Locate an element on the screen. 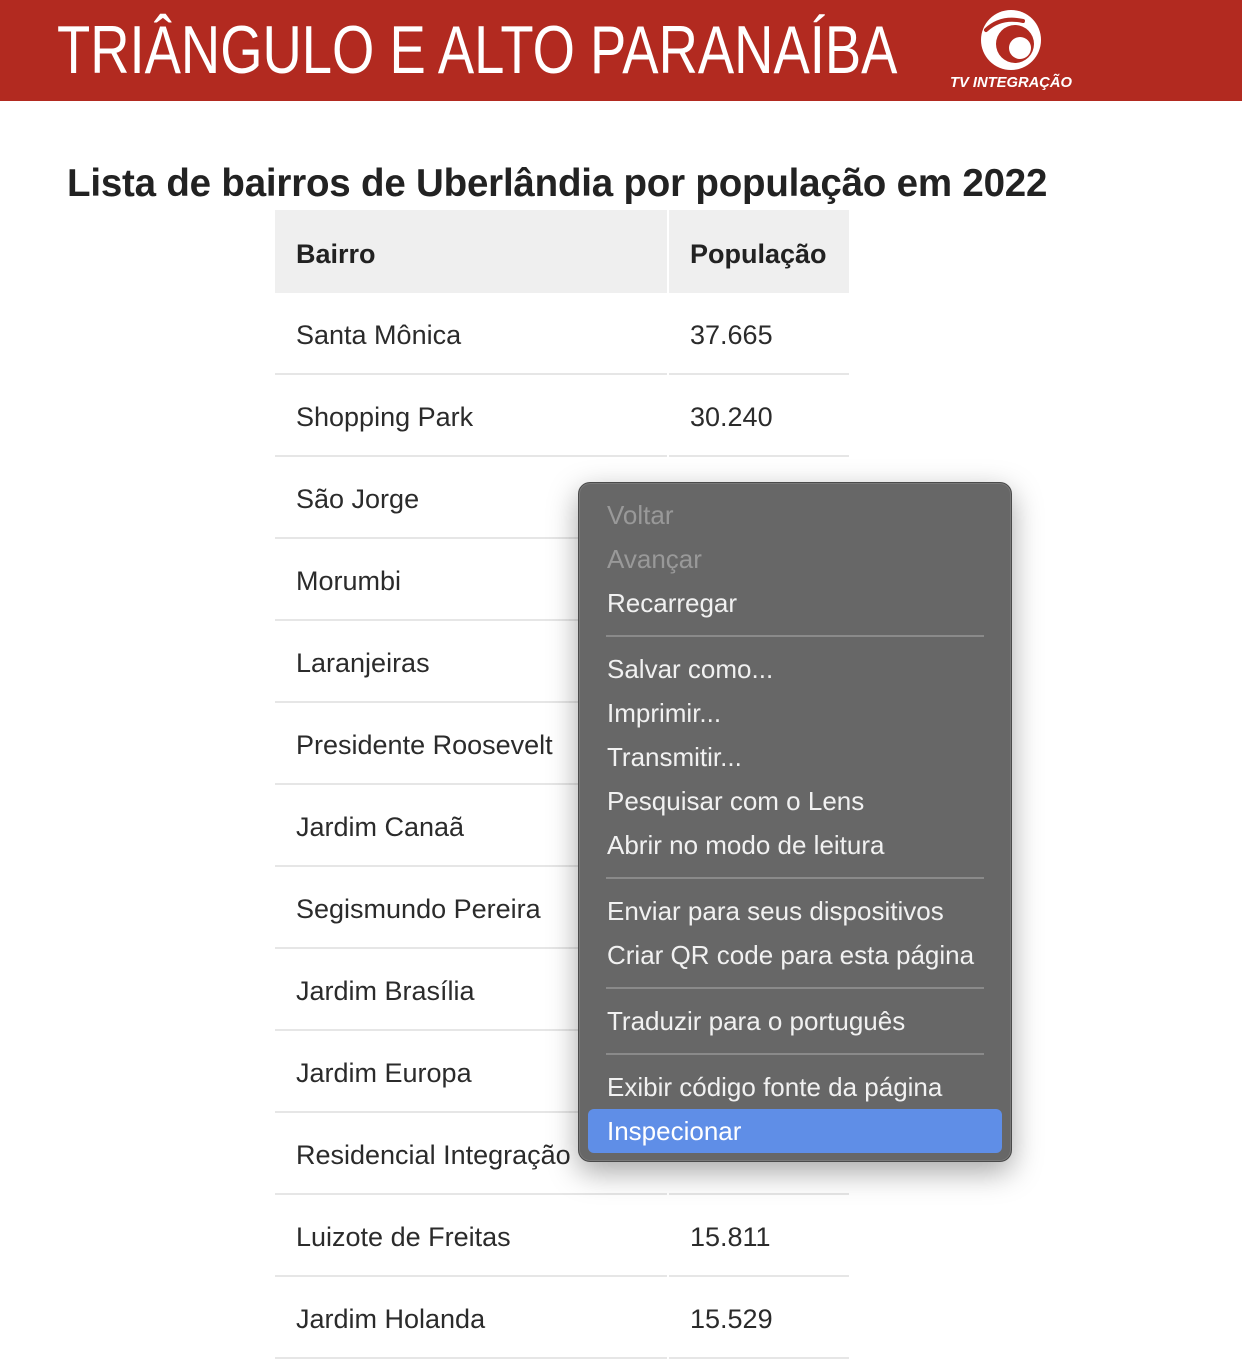  table-cell-populacao: 15.811 is located at coordinates (759, 1236).